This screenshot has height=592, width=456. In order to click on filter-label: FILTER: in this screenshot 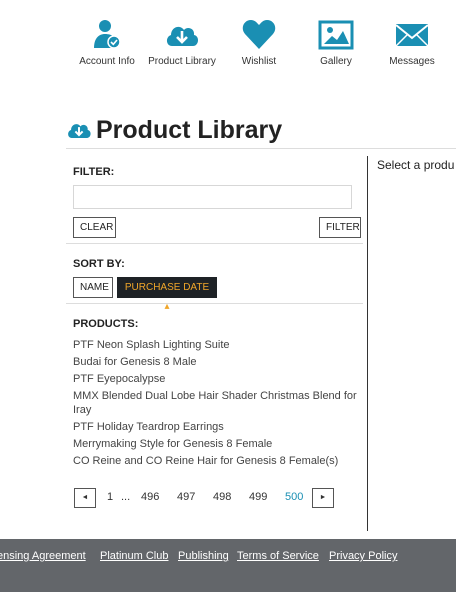, I will do `click(94, 172)`.